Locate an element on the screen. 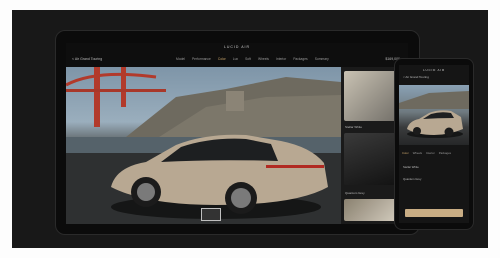 This screenshot has width=500, height=258. mobile-tabs: Color Wheels Interior Packages is located at coordinates (426, 153).